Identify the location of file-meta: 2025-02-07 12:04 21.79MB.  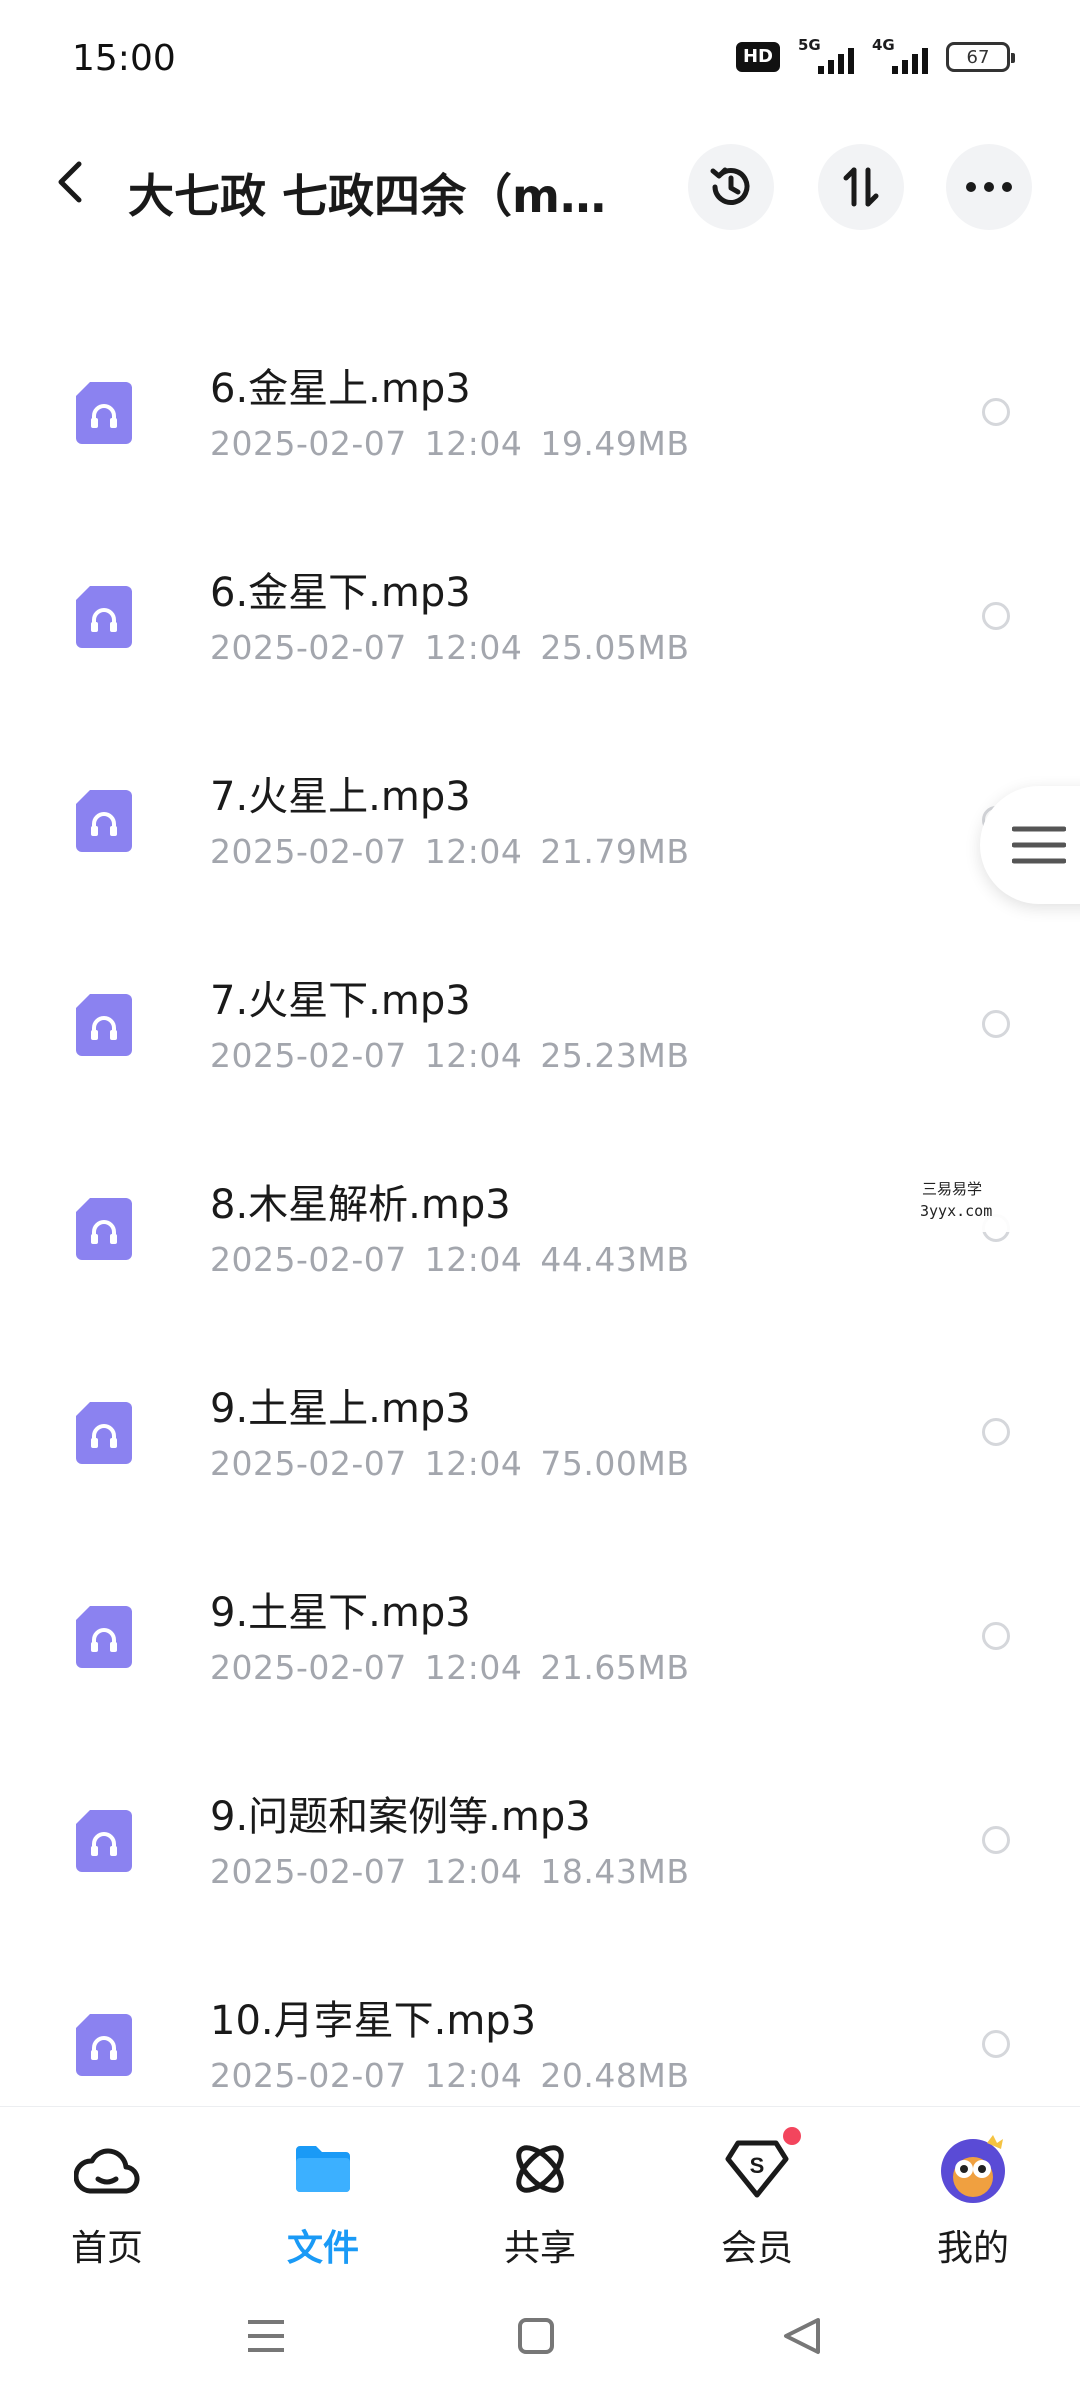
(450, 851).